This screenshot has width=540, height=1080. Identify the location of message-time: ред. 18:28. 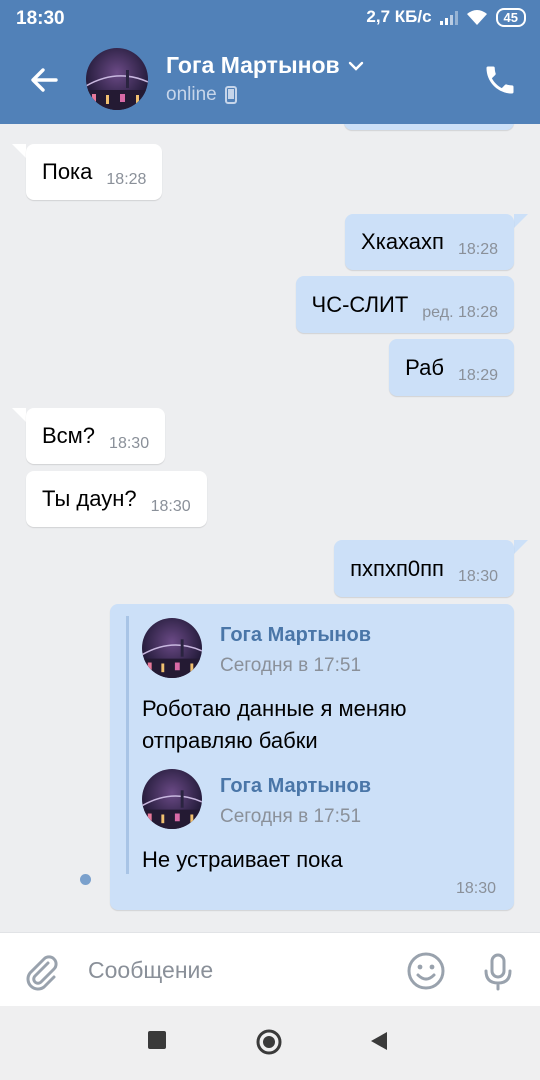
(460, 312).